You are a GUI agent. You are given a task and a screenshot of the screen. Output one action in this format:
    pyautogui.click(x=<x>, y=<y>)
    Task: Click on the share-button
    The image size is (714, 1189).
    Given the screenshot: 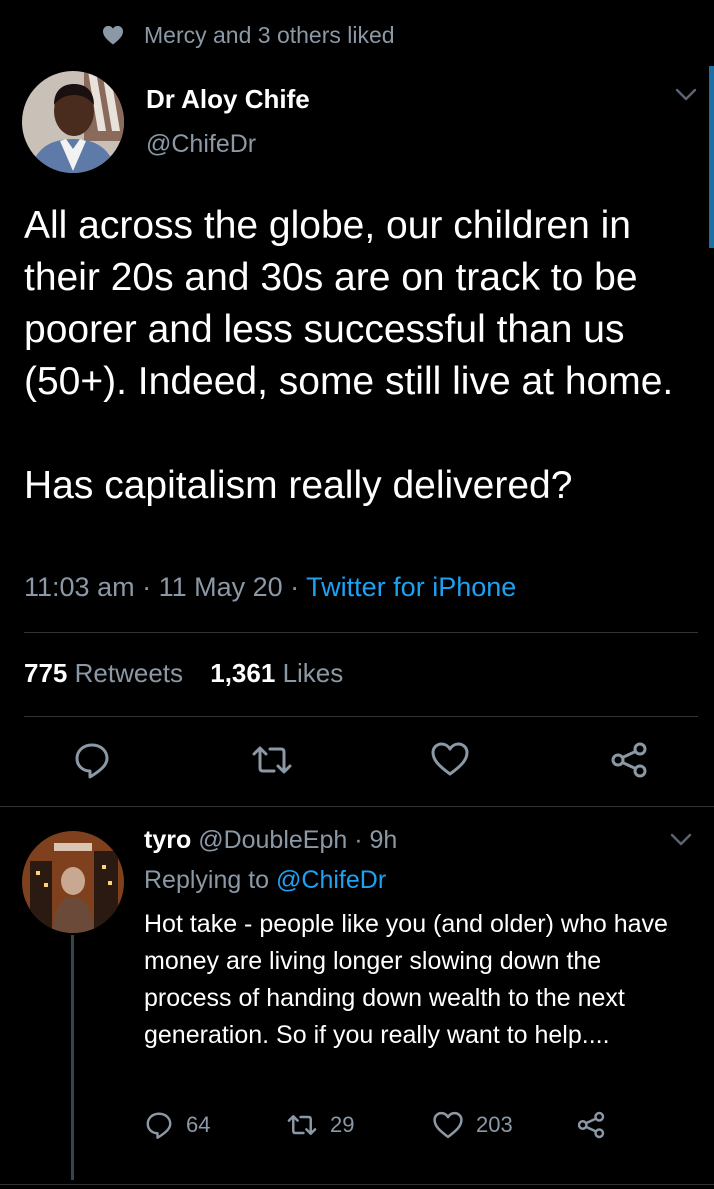 What is the action you would take?
    pyautogui.click(x=629, y=760)
    